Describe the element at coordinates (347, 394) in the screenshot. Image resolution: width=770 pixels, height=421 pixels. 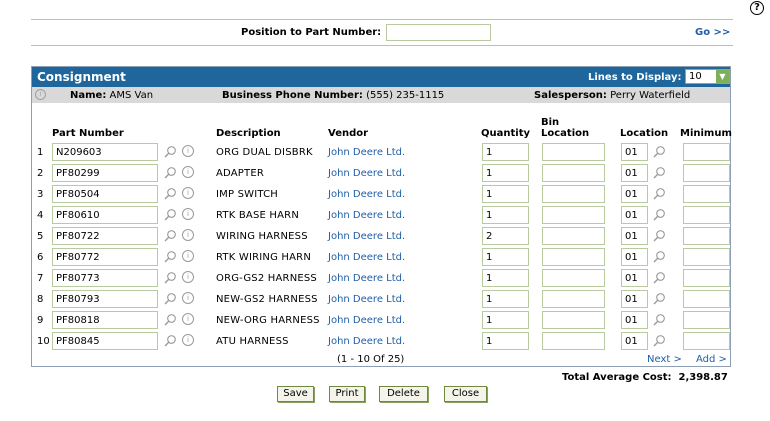
I see `print-button: Print` at that location.